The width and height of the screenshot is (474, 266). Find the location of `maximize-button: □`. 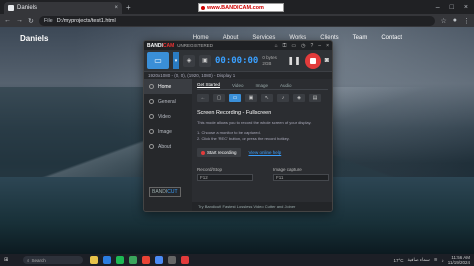

maximize-button: □ is located at coordinates (452, 7).